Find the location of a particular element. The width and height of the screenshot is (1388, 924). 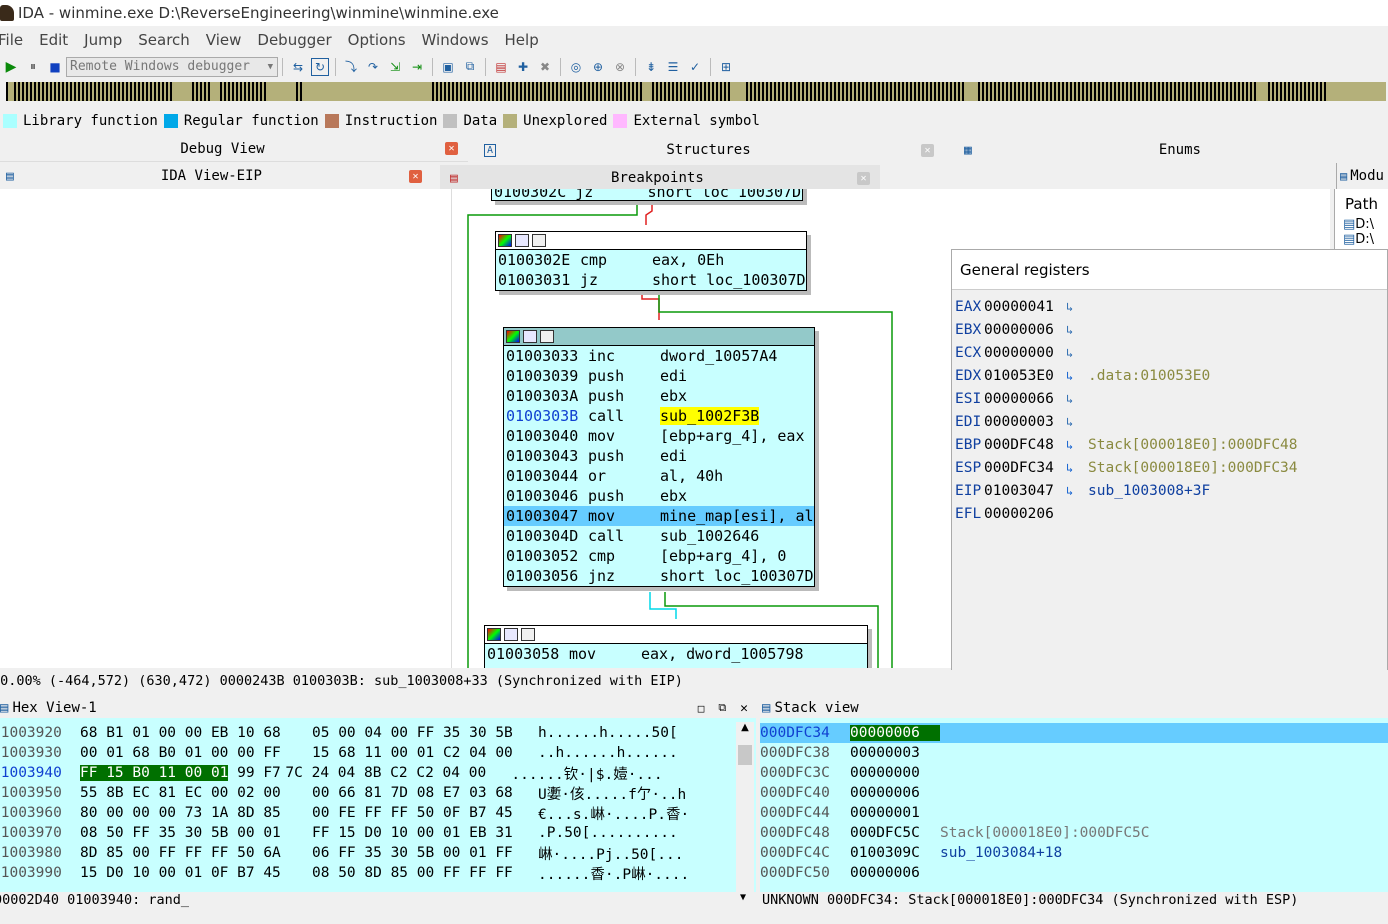

stack-row: 000DFC44 00000001 is located at coordinates (1074, 813).